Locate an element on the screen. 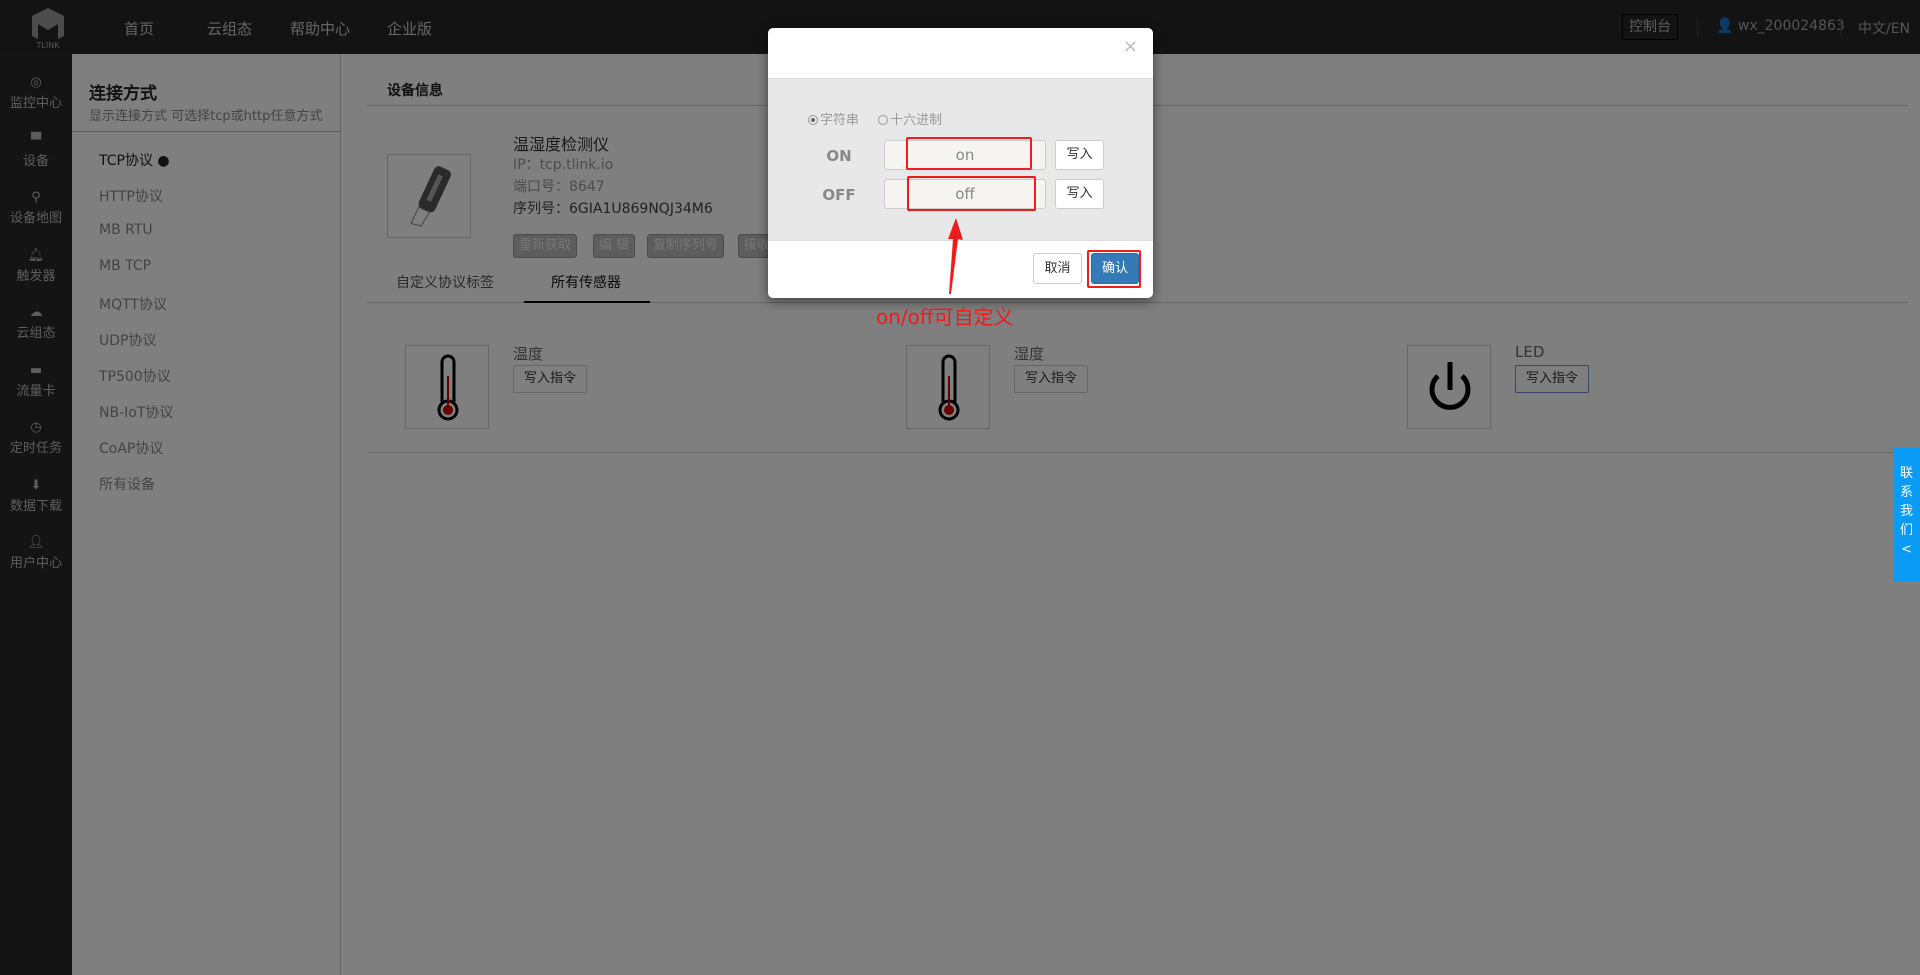 This screenshot has height=975, width=1920. radio-label: 十六进制 is located at coordinates (916, 120).